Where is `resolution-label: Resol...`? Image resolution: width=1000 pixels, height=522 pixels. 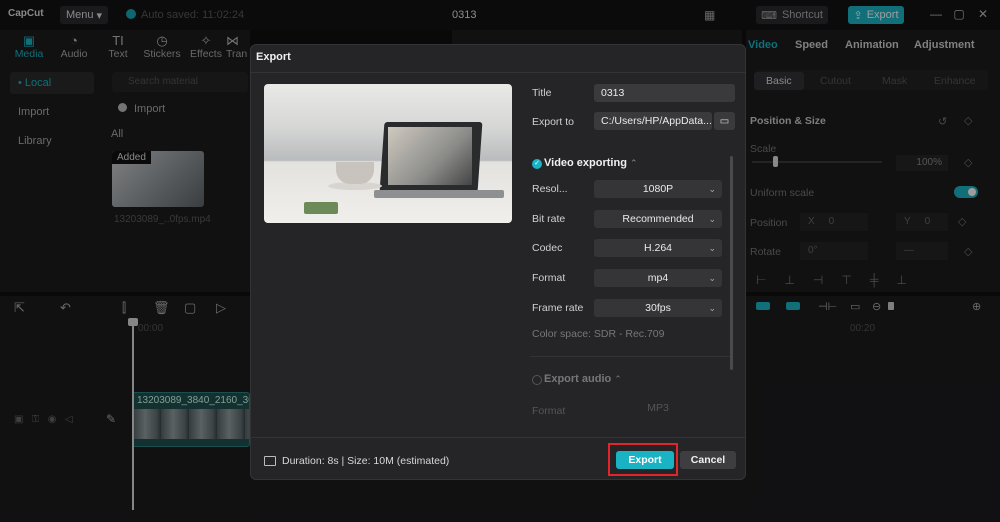 resolution-label: Resol... is located at coordinates (550, 189).